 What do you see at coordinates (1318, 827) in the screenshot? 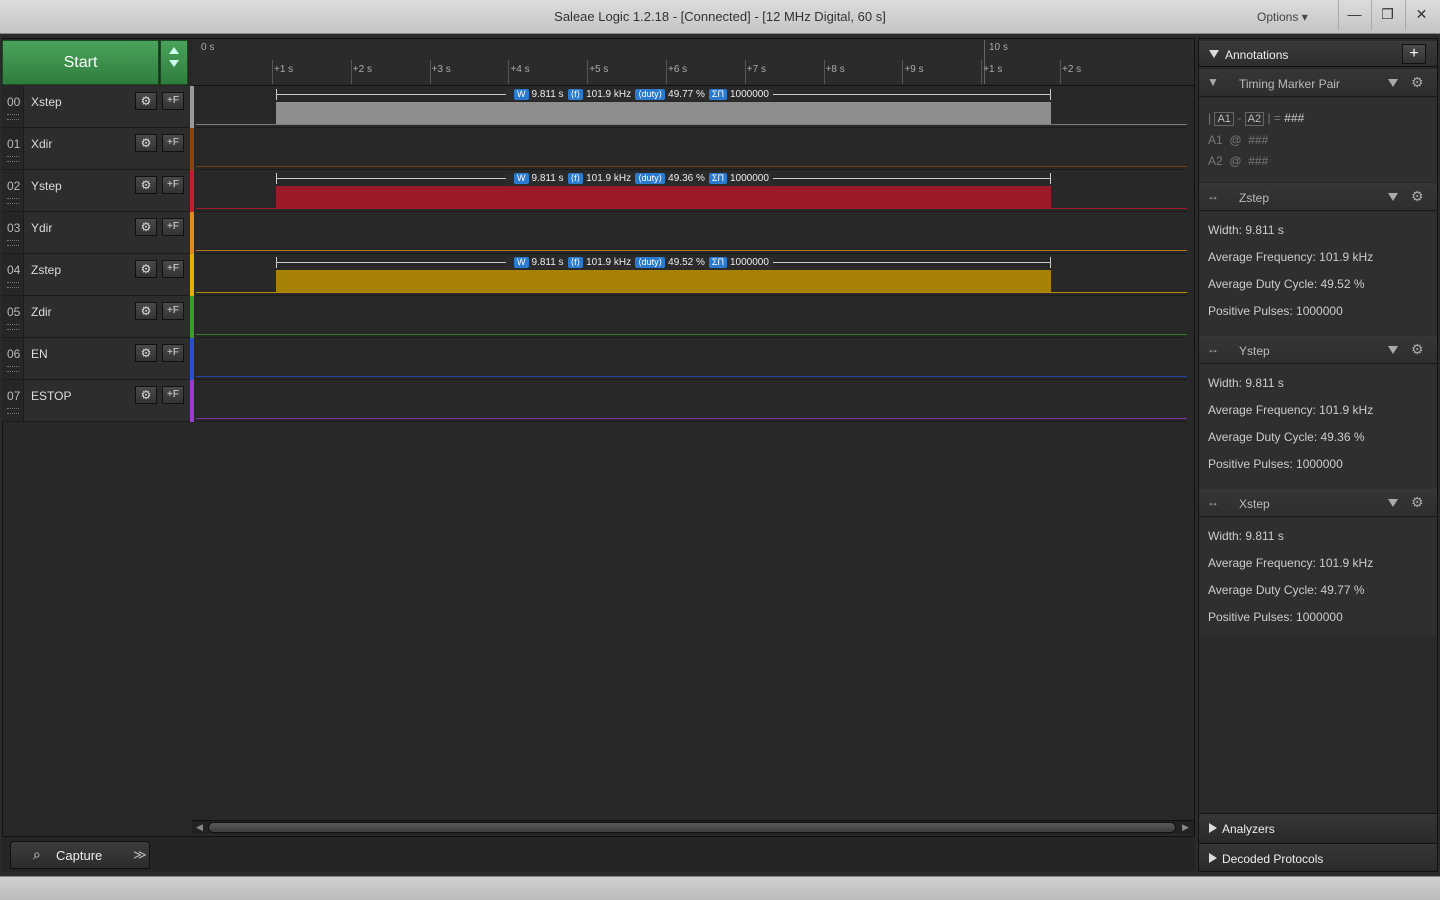
I see `analyzers-header: Analyzers` at bounding box center [1318, 827].